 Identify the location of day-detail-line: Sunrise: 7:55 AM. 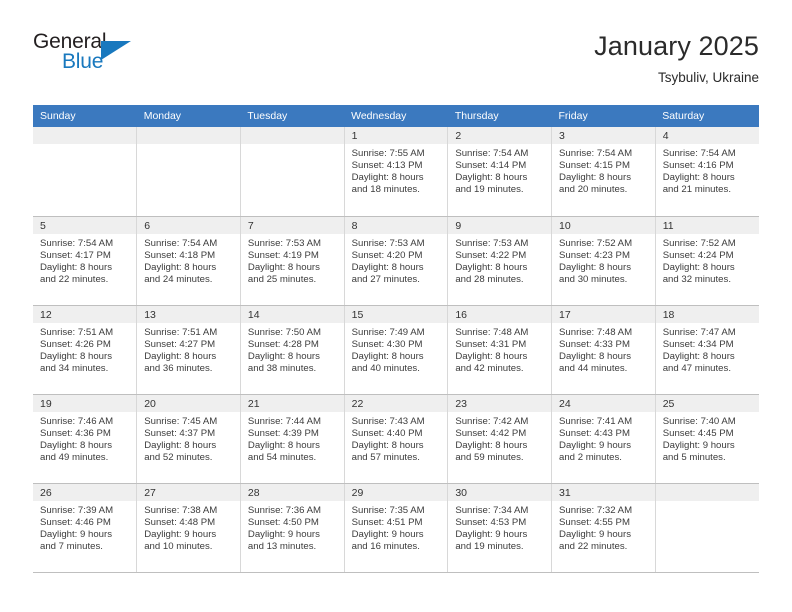
(388, 153).